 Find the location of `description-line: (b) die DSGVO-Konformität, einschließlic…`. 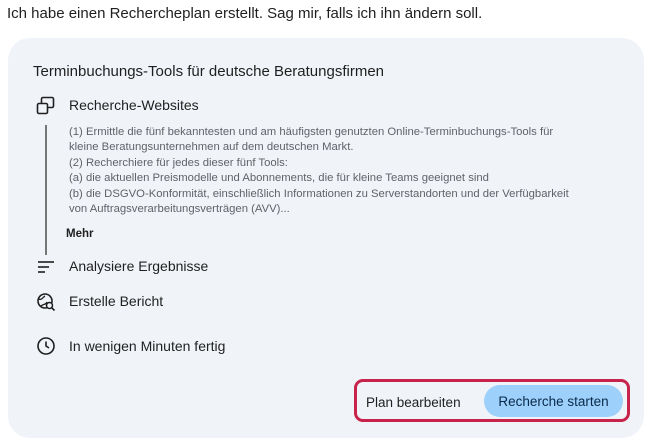

description-line: (b) die DSGVO-Konformität, einschließlic… is located at coordinates (319, 193).